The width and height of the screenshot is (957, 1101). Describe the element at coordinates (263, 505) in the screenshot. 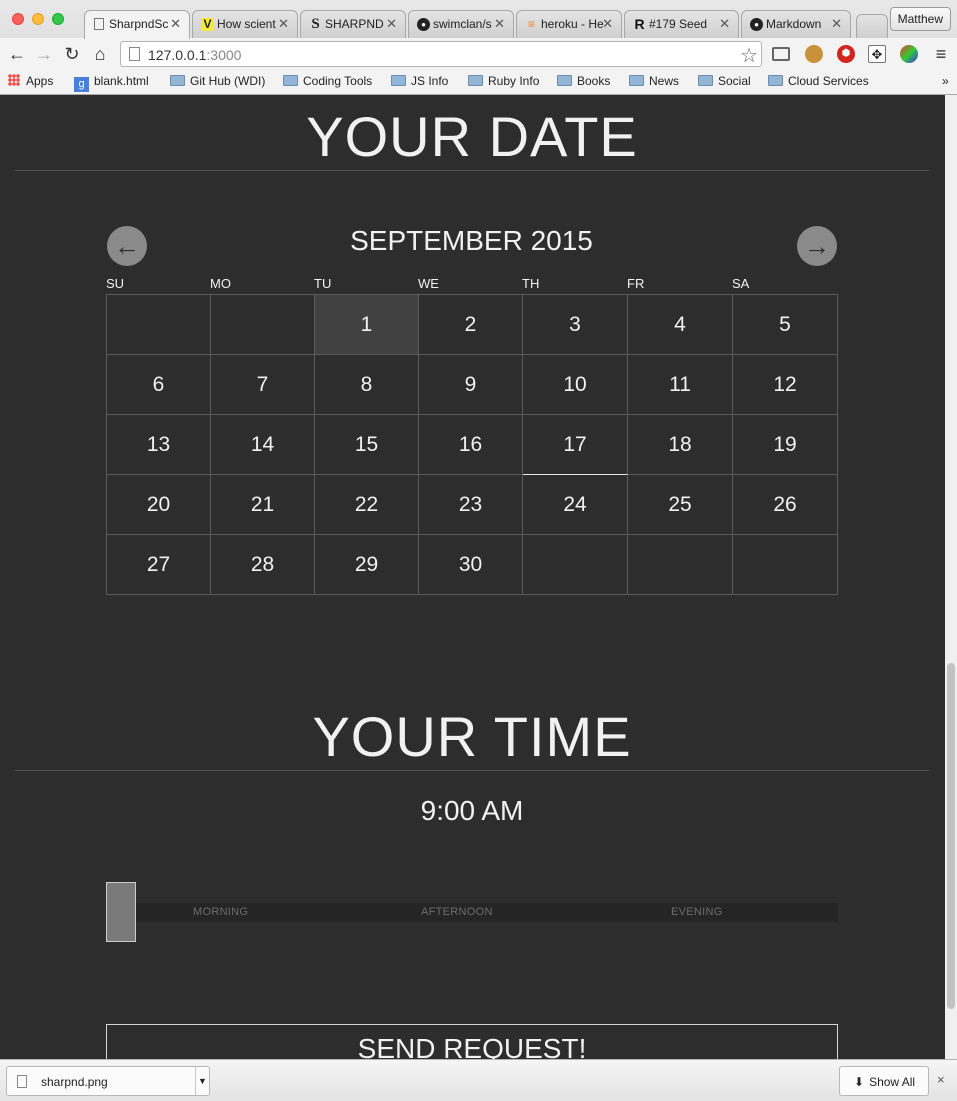

I see `calendar-day: 21` at that location.